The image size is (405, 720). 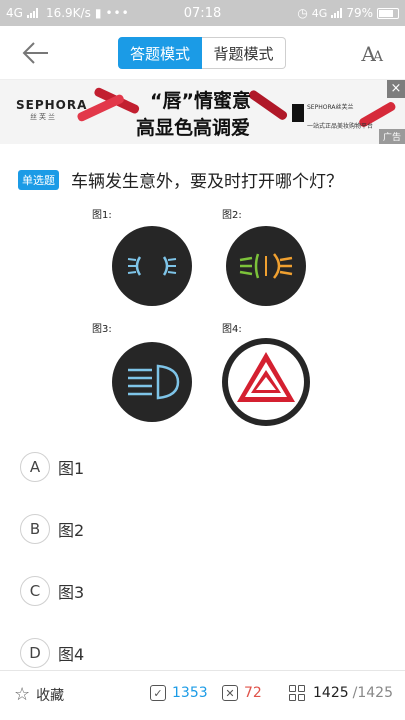 I want to click on battery-percent: 79%, so click(x=359, y=13).